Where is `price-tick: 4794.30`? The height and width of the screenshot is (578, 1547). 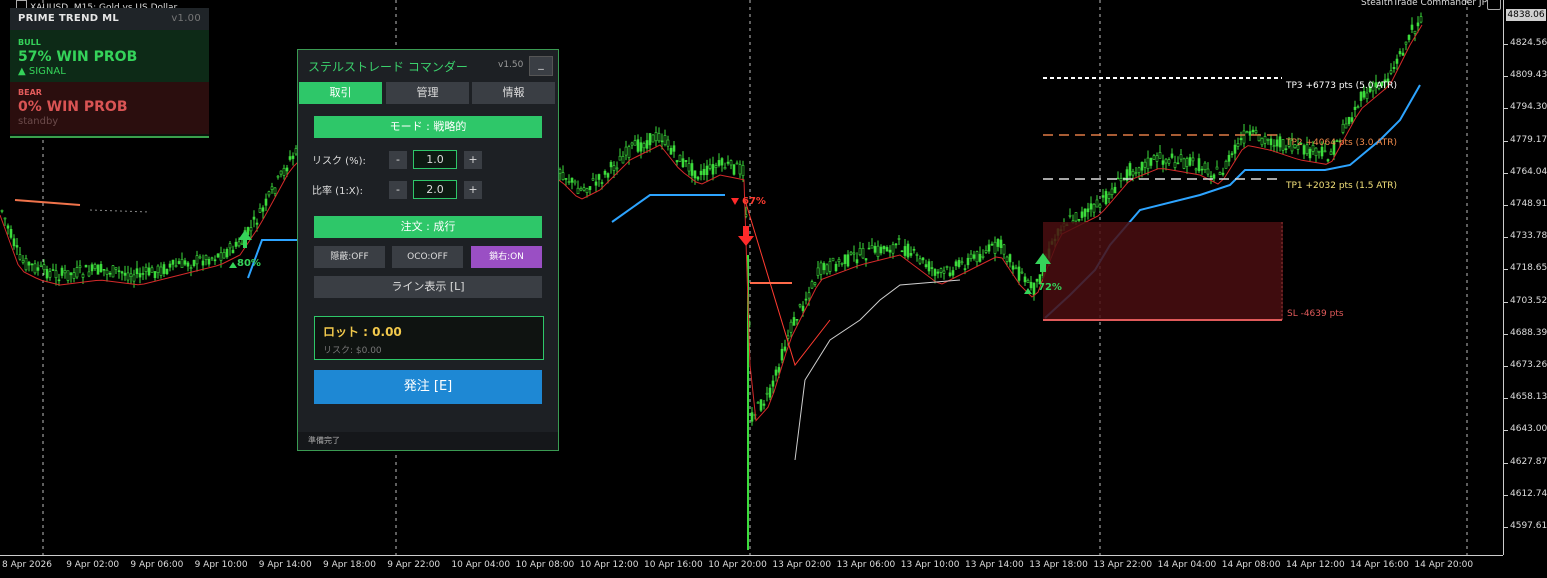
price-tick: 4794.30 is located at coordinates (1525, 107).